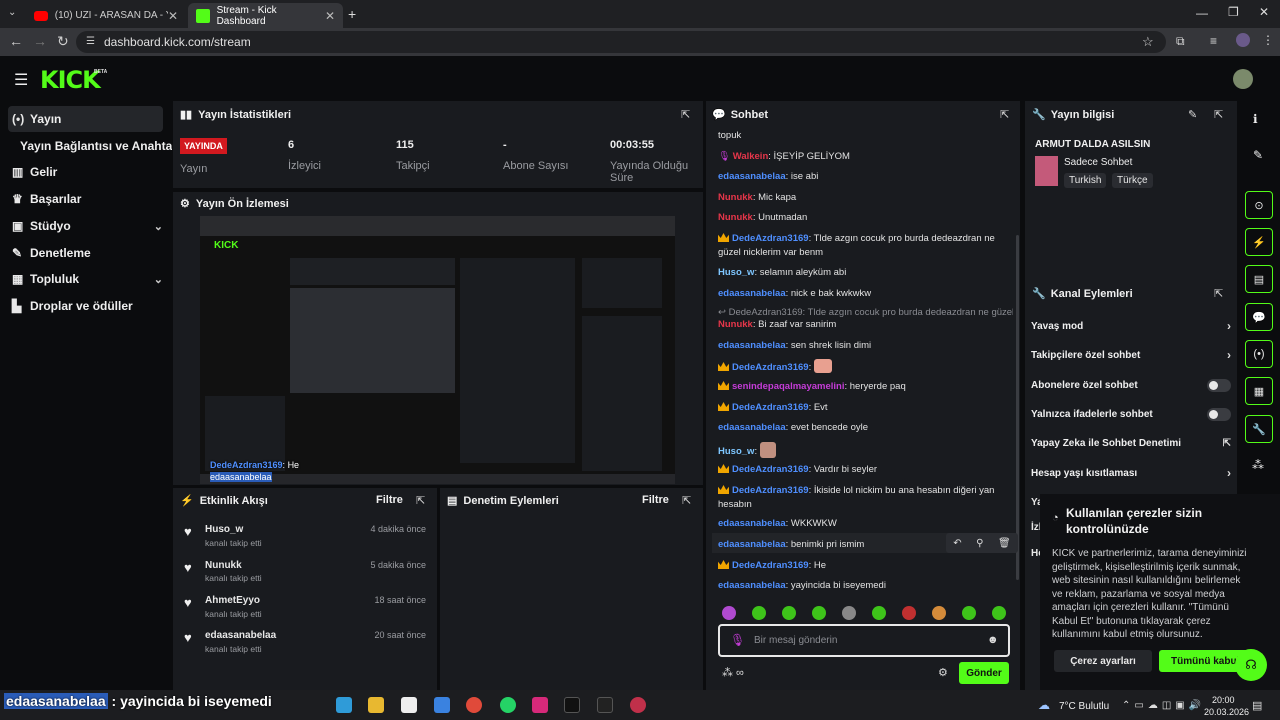 This screenshot has width=1280, height=720. Describe the element at coordinates (40, 41) in the screenshot. I see `forward-icon: →` at that location.